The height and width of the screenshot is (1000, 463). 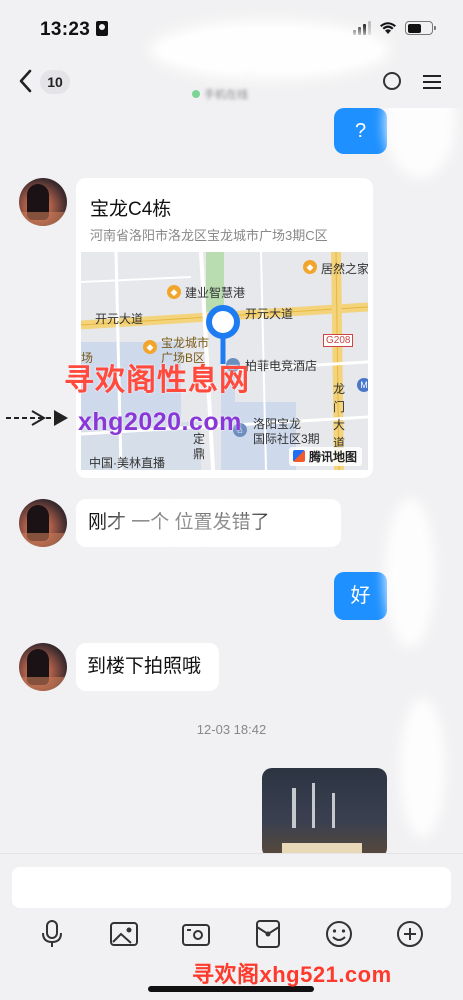 What do you see at coordinates (286, 439) in the screenshot?
I see `map-label: 国际社区3期` at bounding box center [286, 439].